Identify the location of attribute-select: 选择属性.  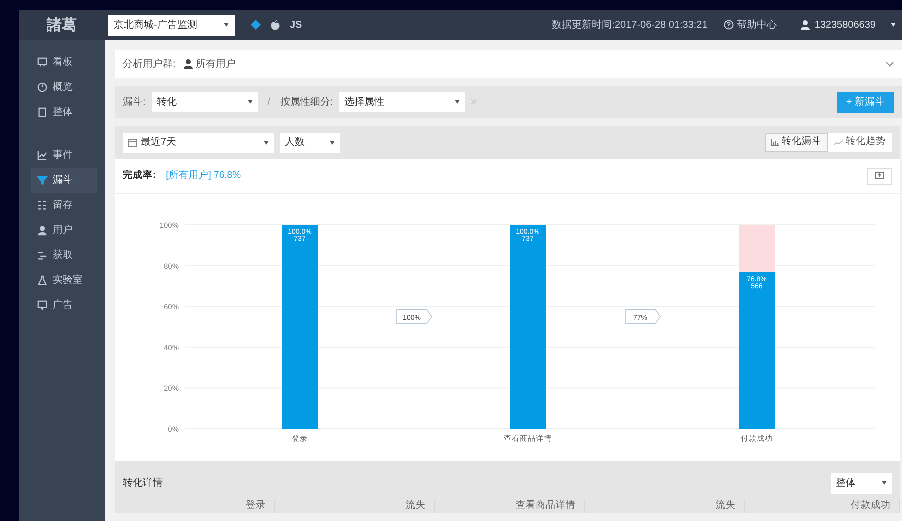
(402, 102).